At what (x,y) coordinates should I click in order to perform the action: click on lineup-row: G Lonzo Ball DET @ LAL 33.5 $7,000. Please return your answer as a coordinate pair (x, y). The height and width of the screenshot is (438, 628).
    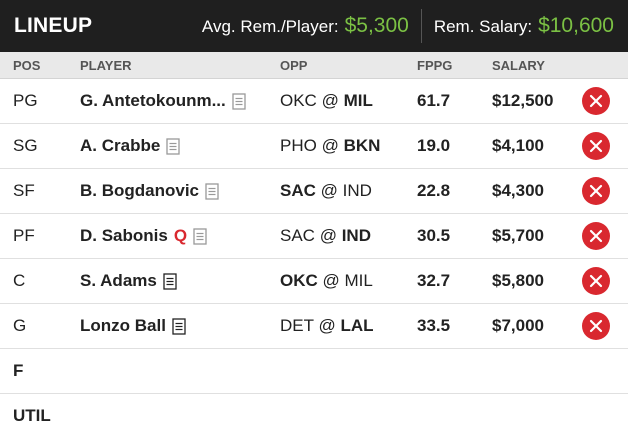
    Looking at the image, I should click on (314, 326).